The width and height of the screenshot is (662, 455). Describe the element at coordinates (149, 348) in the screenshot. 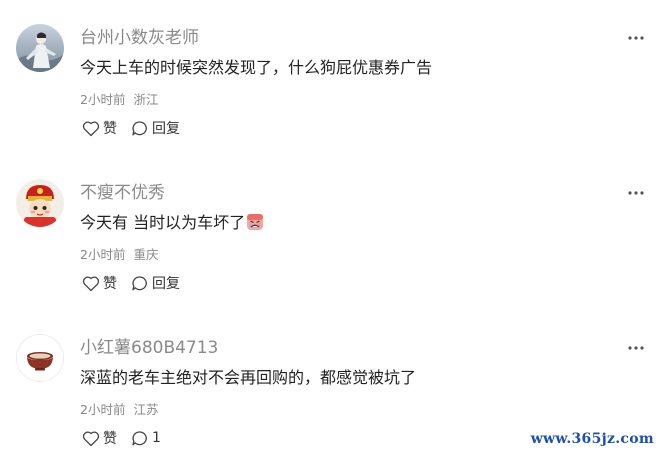

I see `username: 小红薯680B4713` at that location.